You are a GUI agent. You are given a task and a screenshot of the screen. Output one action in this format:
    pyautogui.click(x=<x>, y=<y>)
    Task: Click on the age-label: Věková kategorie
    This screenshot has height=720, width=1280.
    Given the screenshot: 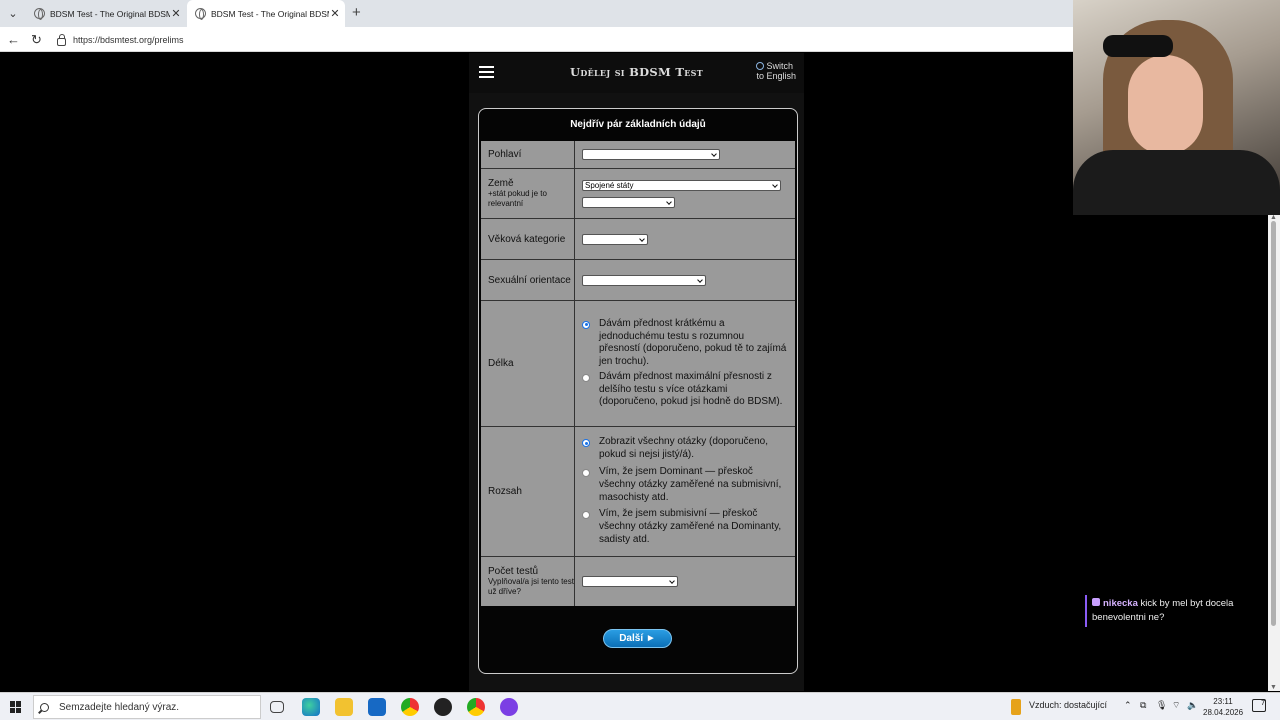 What is the action you would take?
    pyautogui.click(x=528, y=239)
    